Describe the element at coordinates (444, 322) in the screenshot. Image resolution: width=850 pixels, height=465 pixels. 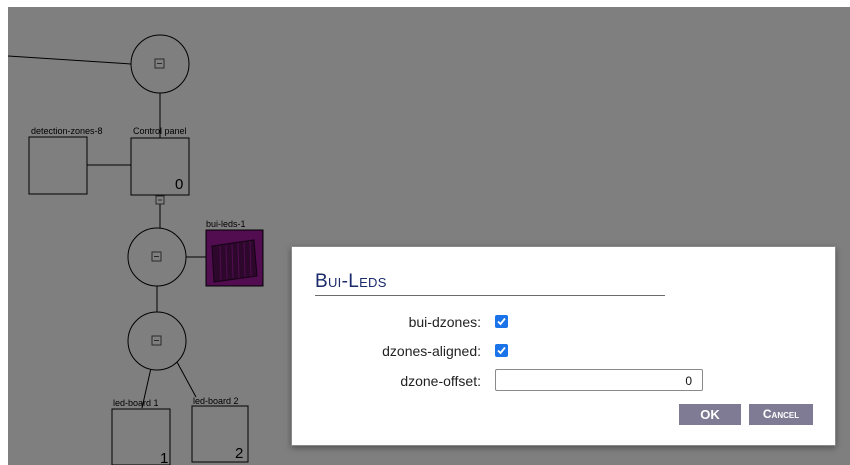
I see `bui-dzones-label: bui-dzones:` at that location.